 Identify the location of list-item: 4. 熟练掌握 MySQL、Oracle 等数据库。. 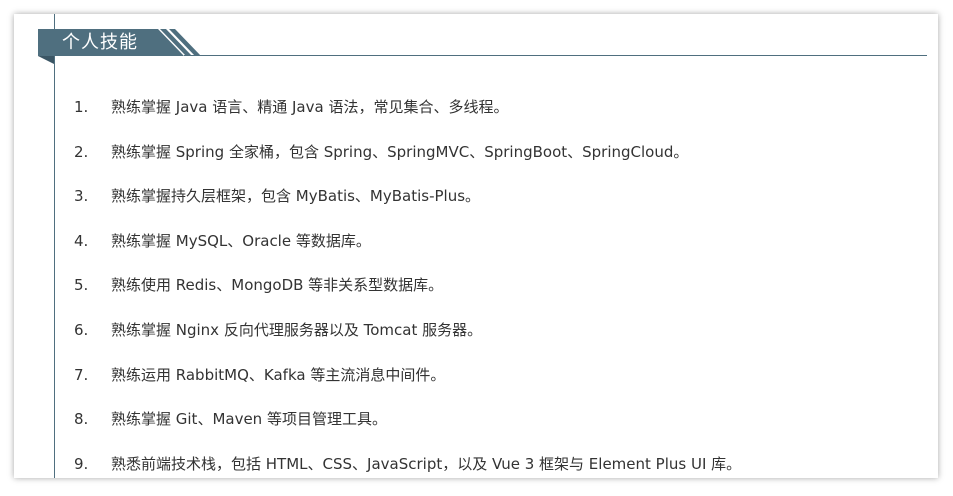
(407, 251).